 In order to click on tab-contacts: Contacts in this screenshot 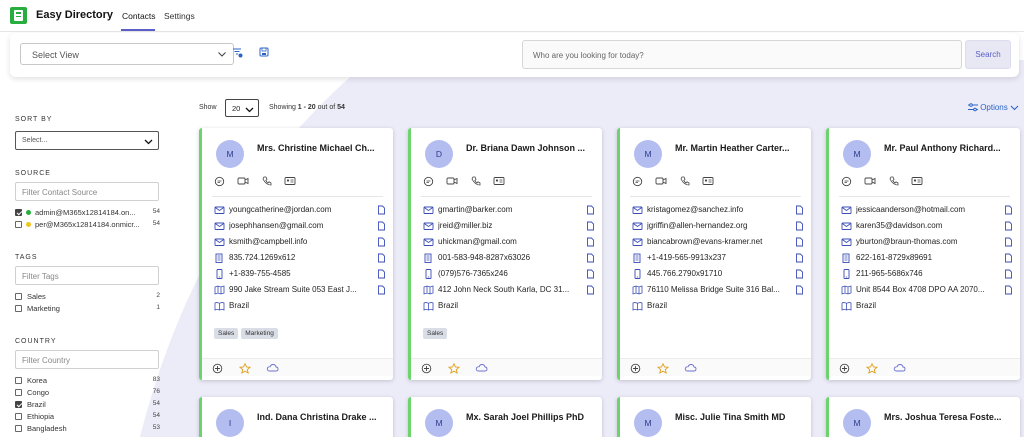, I will do `click(139, 16)`.